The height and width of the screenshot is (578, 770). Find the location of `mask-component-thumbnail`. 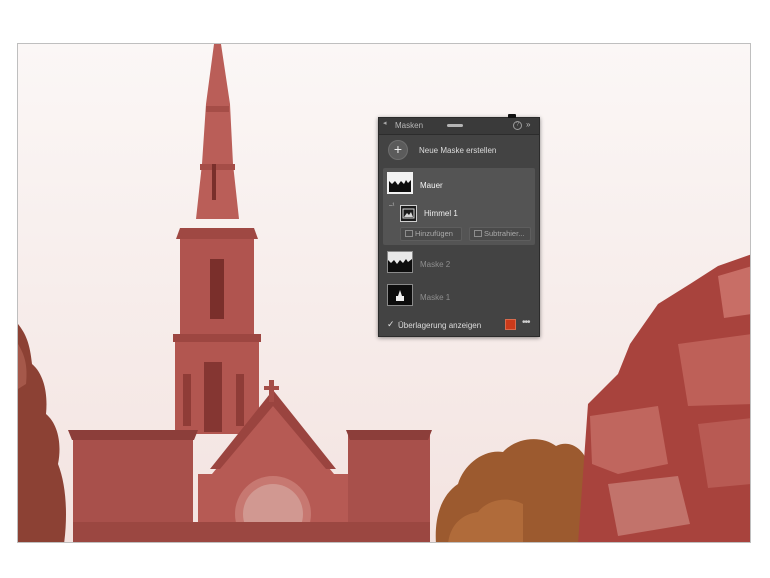

mask-component-thumbnail is located at coordinates (408, 213).